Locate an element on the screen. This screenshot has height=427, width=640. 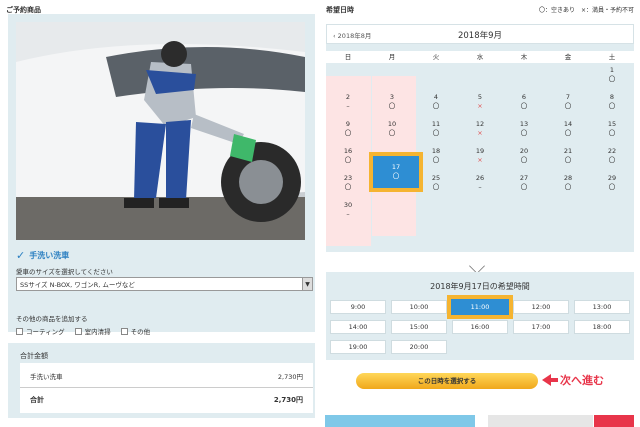
calendar-day: 10 〇 is located at coordinates (392, 129).